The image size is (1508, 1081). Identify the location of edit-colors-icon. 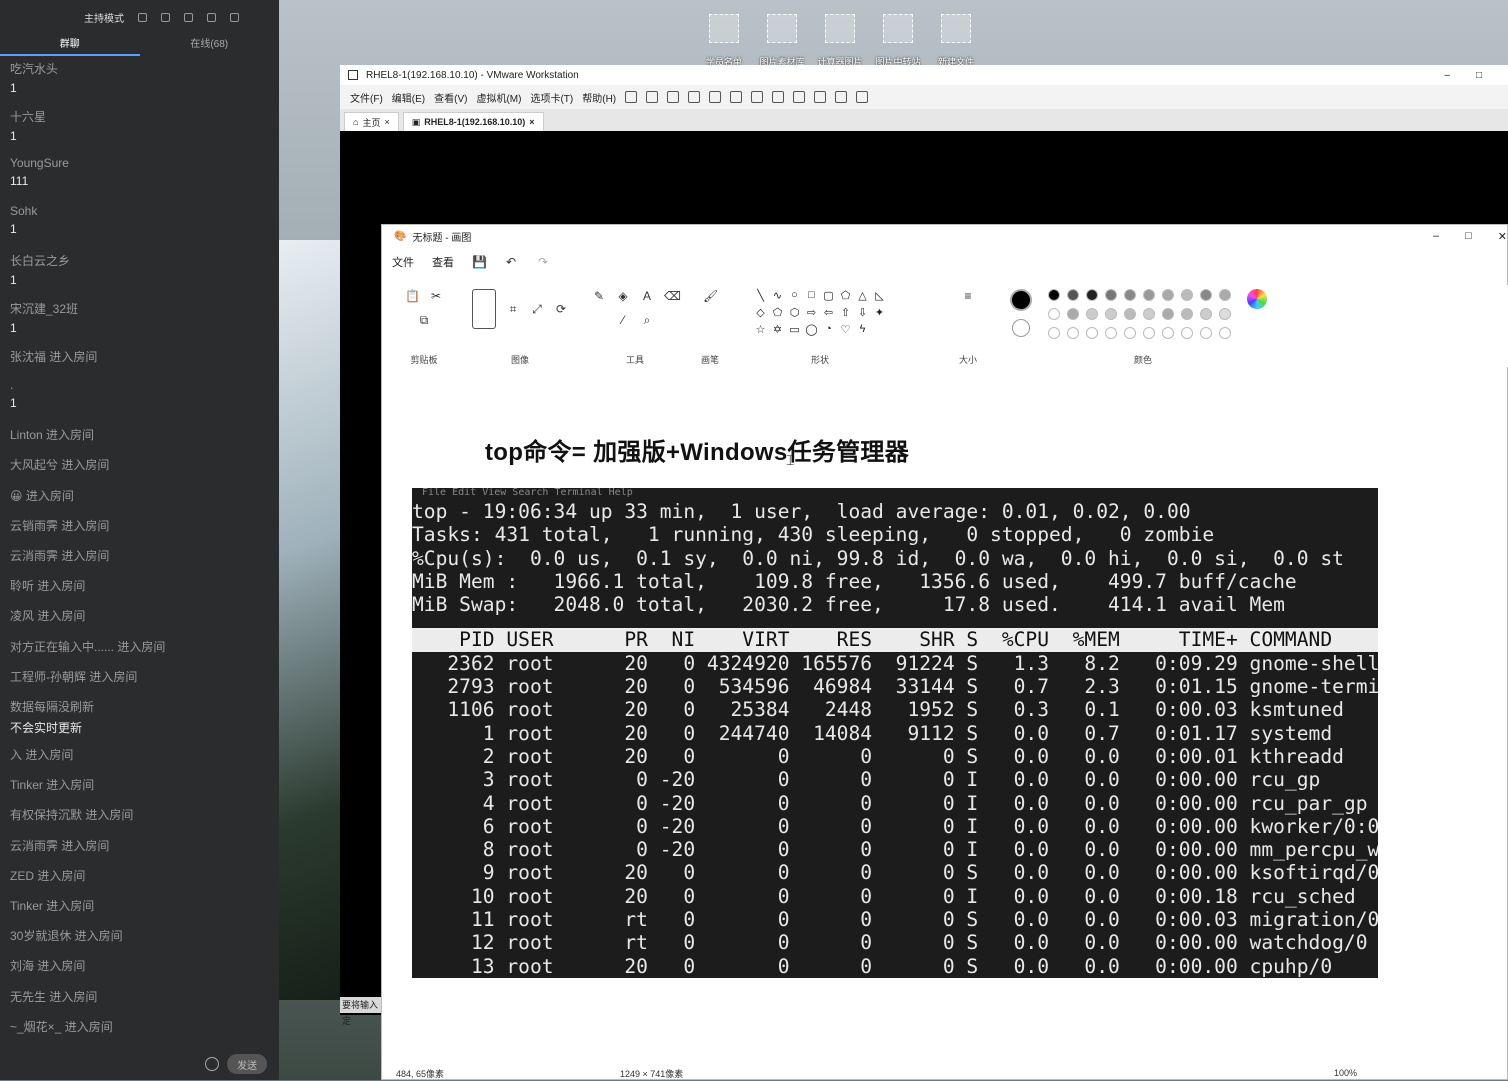
(1256, 299).